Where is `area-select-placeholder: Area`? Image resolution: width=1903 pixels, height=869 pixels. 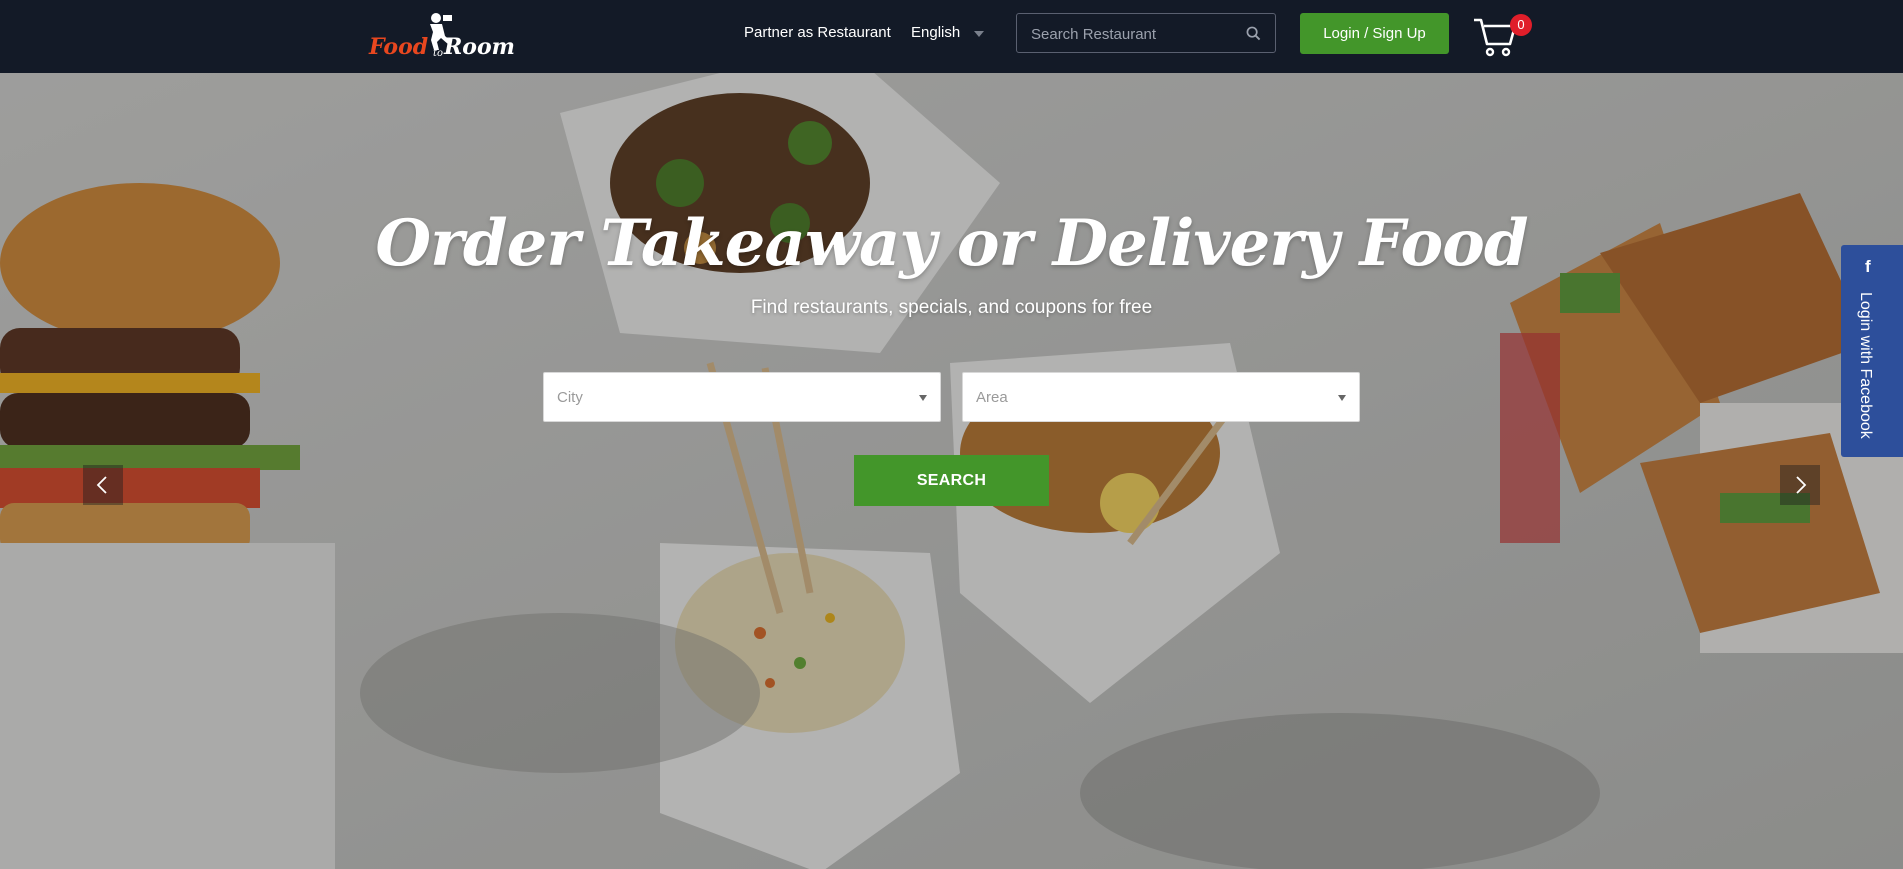
area-select-placeholder: Area is located at coordinates (992, 397).